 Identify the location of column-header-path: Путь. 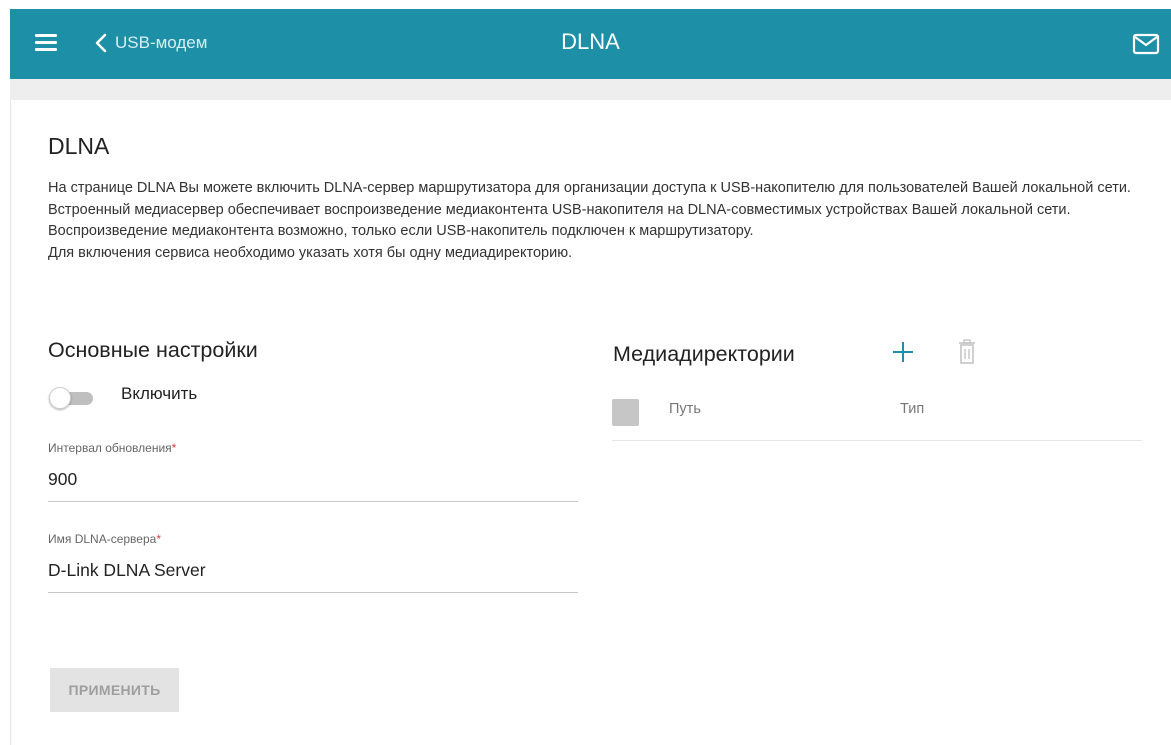
(685, 409).